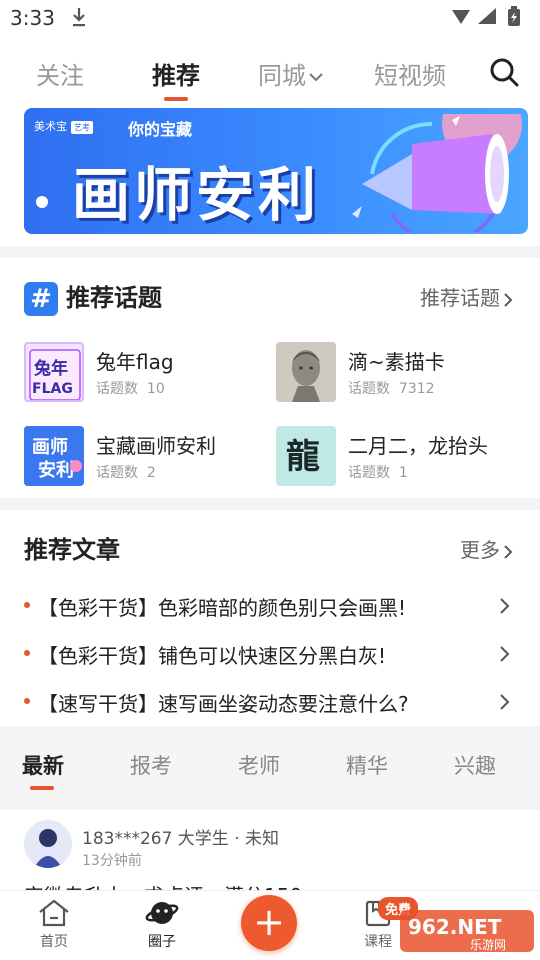 Image resolution: width=540 pixels, height=960 pixels. I want to click on banner-subtitle: 你的宝藏, so click(160, 129).